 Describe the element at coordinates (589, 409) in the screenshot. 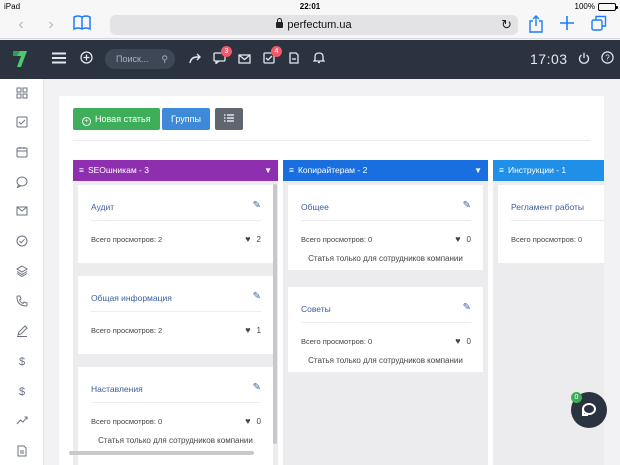

I see `chat-bubble-icon` at that location.